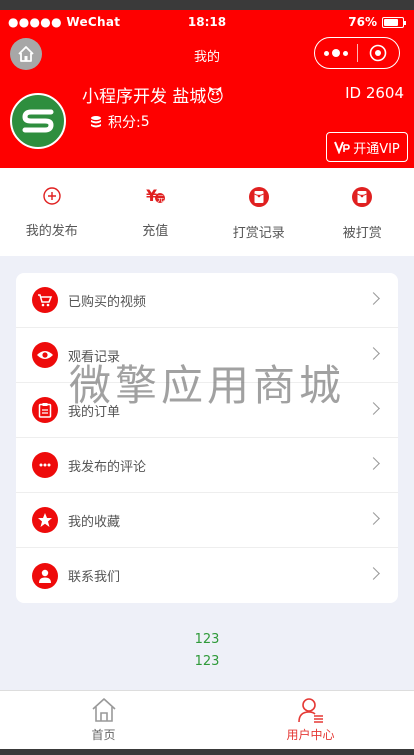  I want to click on quick-action-label: 被打赏, so click(362, 233).